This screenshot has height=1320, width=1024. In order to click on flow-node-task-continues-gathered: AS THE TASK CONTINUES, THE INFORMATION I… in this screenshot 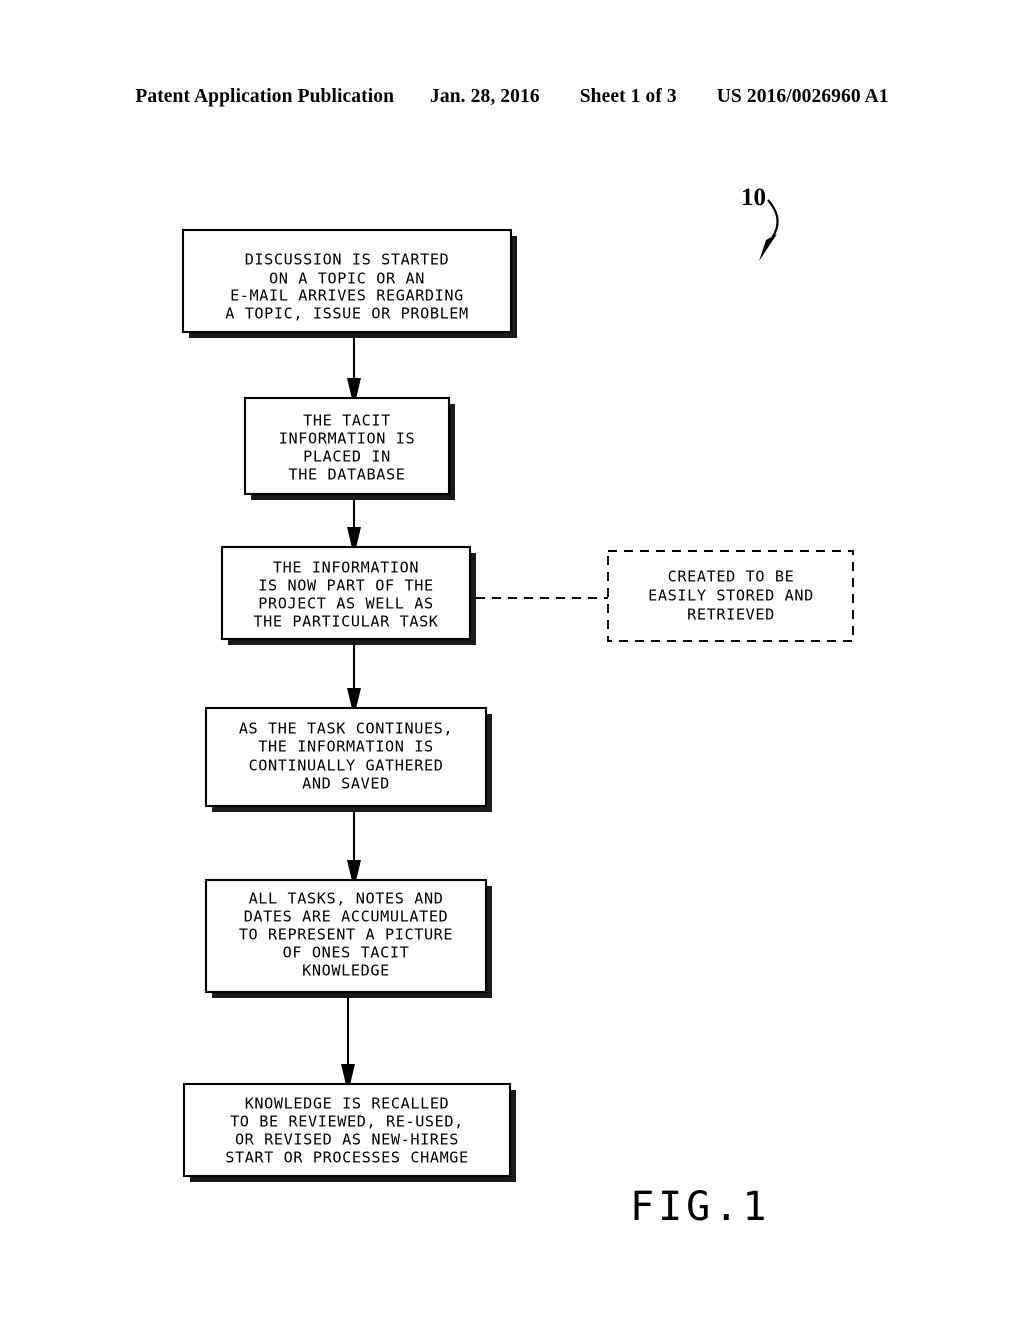, I will do `click(348, 759)`.